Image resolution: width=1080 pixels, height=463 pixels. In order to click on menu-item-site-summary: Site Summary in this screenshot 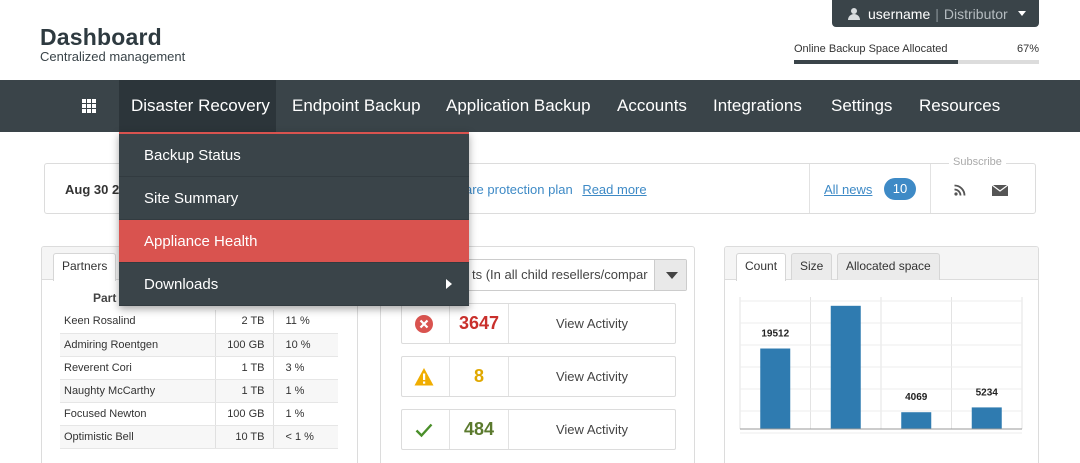, I will do `click(294, 198)`.